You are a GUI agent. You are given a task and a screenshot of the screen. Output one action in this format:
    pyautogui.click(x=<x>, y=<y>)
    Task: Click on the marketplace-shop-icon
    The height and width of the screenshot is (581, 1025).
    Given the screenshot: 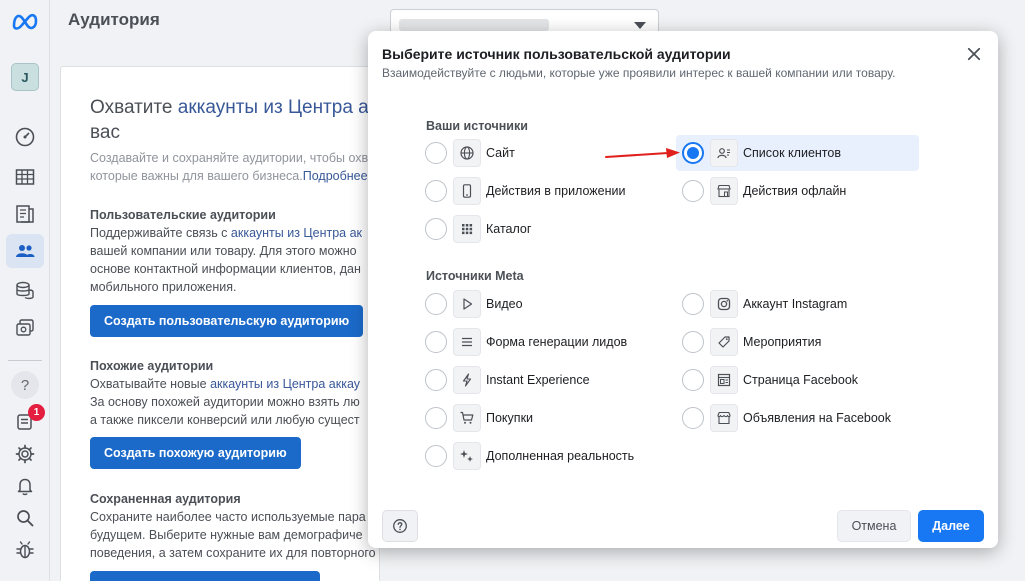 What is the action you would take?
    pyautogui.click(x=724, y=418)
    